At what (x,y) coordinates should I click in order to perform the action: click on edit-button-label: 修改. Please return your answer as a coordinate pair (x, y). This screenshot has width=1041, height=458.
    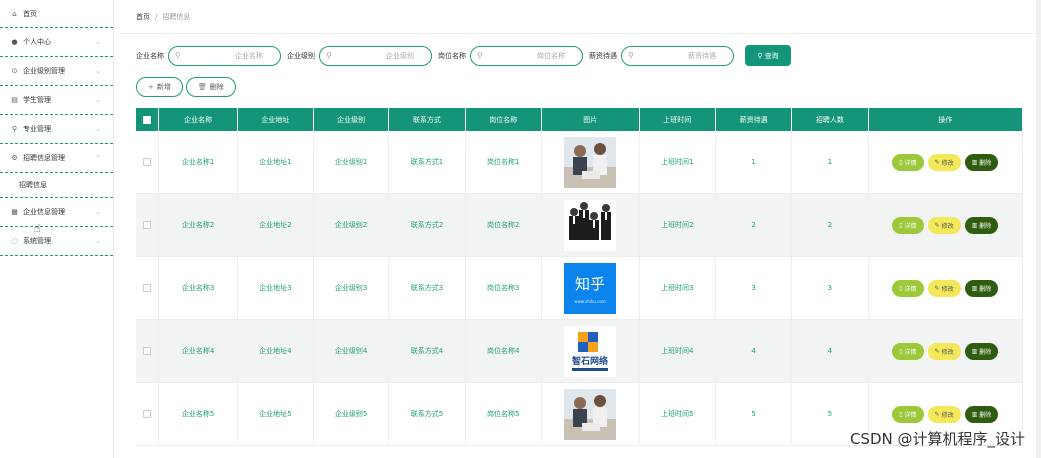
    Looking at the image, I should click on (947, 352).